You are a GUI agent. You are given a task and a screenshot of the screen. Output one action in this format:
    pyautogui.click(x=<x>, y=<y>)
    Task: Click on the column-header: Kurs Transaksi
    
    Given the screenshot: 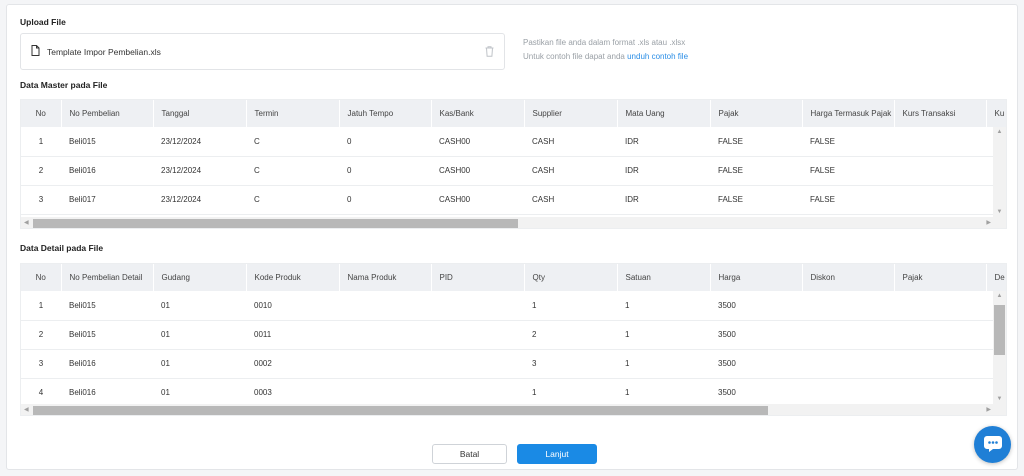 What is the action you would take?
    pyautogui.click(x=940, y=113)
    